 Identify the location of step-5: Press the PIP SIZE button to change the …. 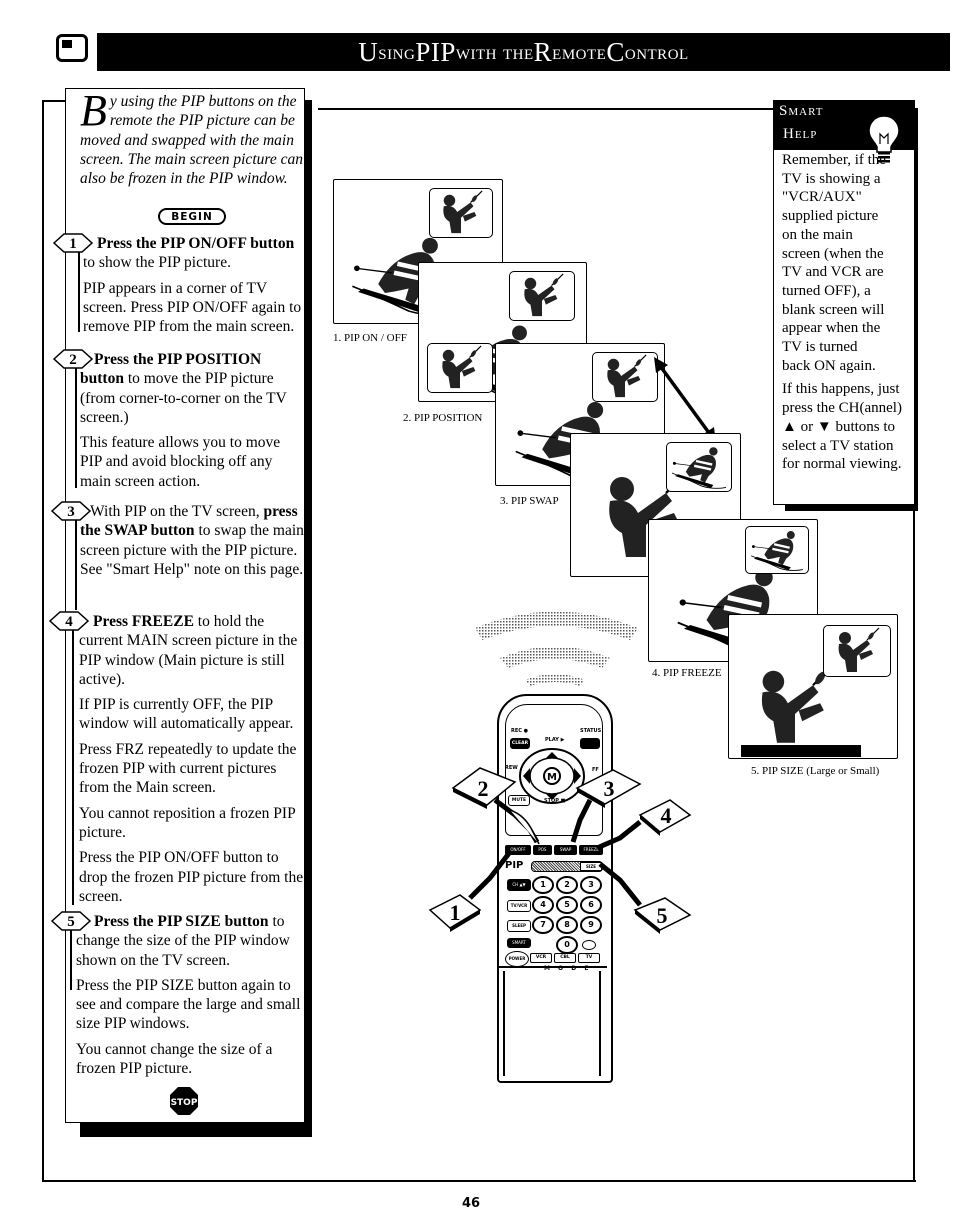
(188, 995).